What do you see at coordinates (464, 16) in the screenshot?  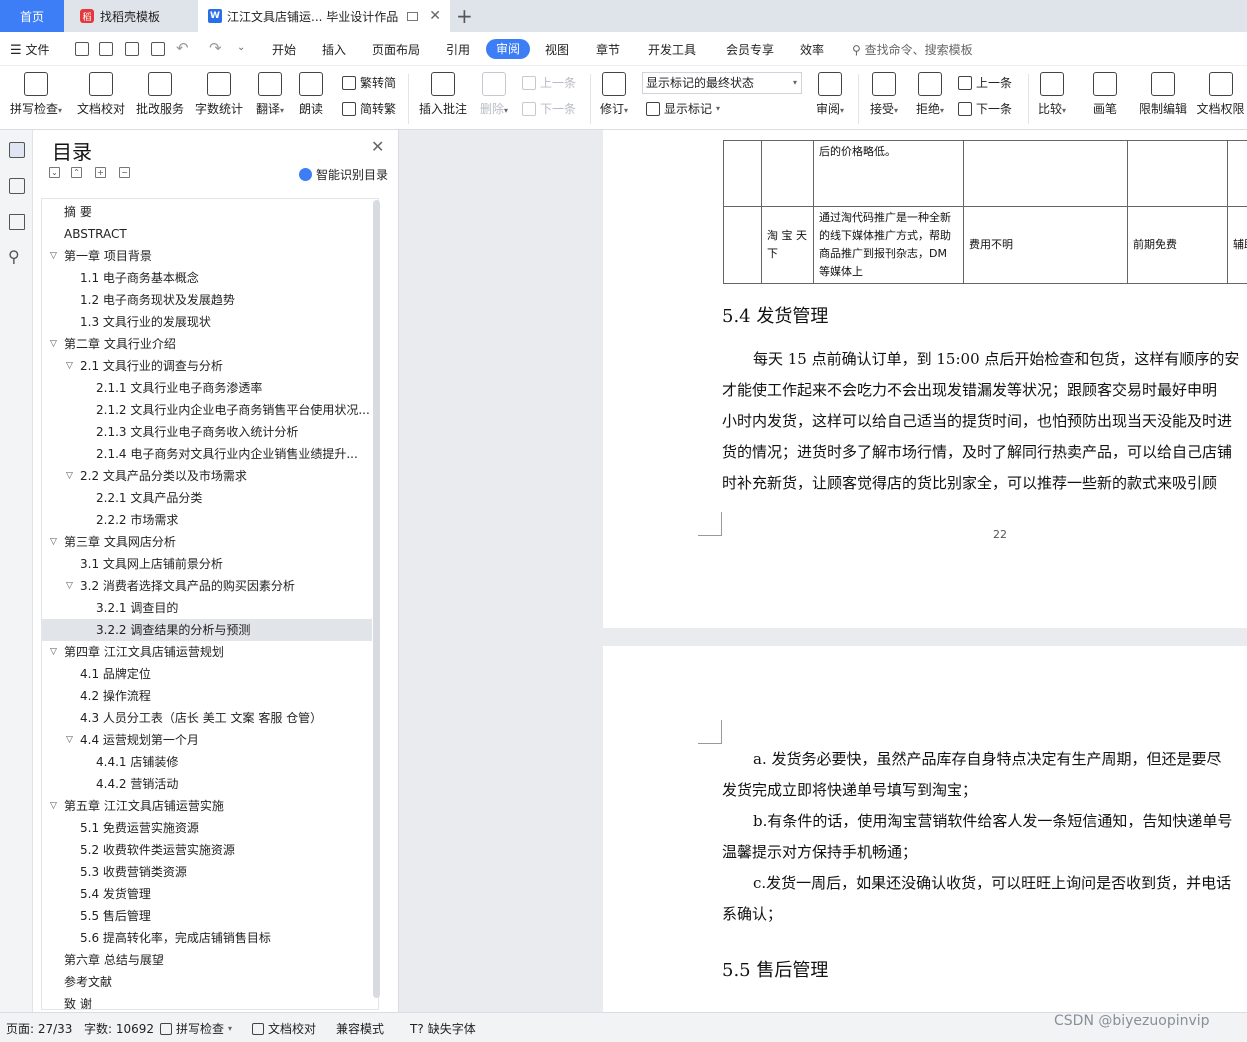 I see `new-tab-button: +` at bounding box center [464, 16].